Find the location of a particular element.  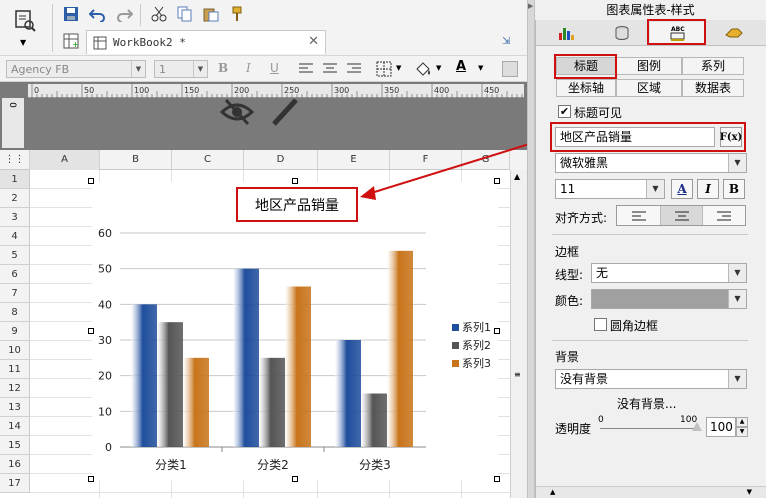

column-header: A is located at coordinates (65, 160).